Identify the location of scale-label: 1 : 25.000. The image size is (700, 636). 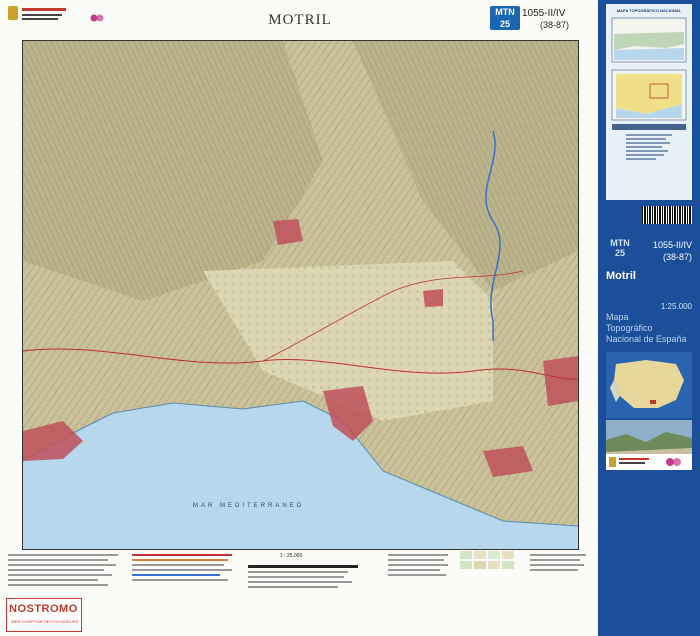
(291, 556).